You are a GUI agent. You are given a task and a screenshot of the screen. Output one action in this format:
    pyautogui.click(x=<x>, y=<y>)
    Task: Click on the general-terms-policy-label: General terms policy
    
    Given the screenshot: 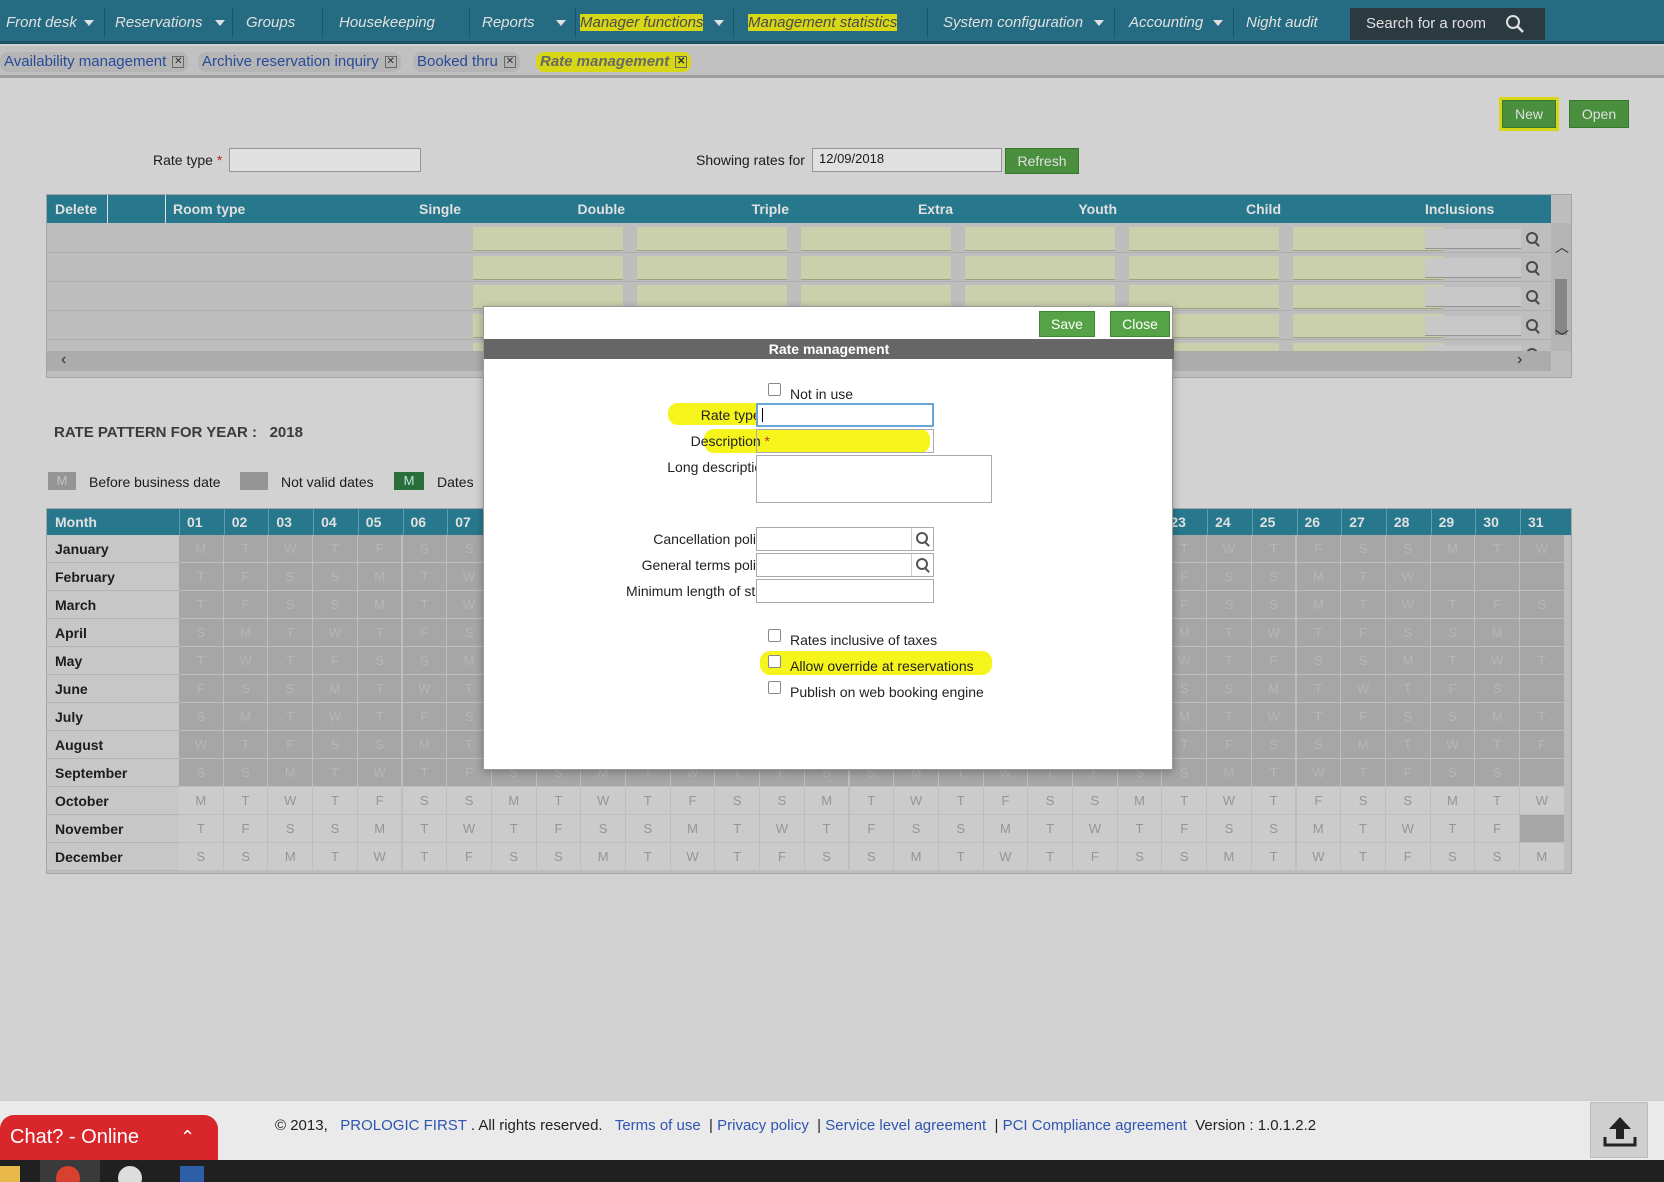 What is the action you would take?
    pyautogui.click(x=705, y=565)
    